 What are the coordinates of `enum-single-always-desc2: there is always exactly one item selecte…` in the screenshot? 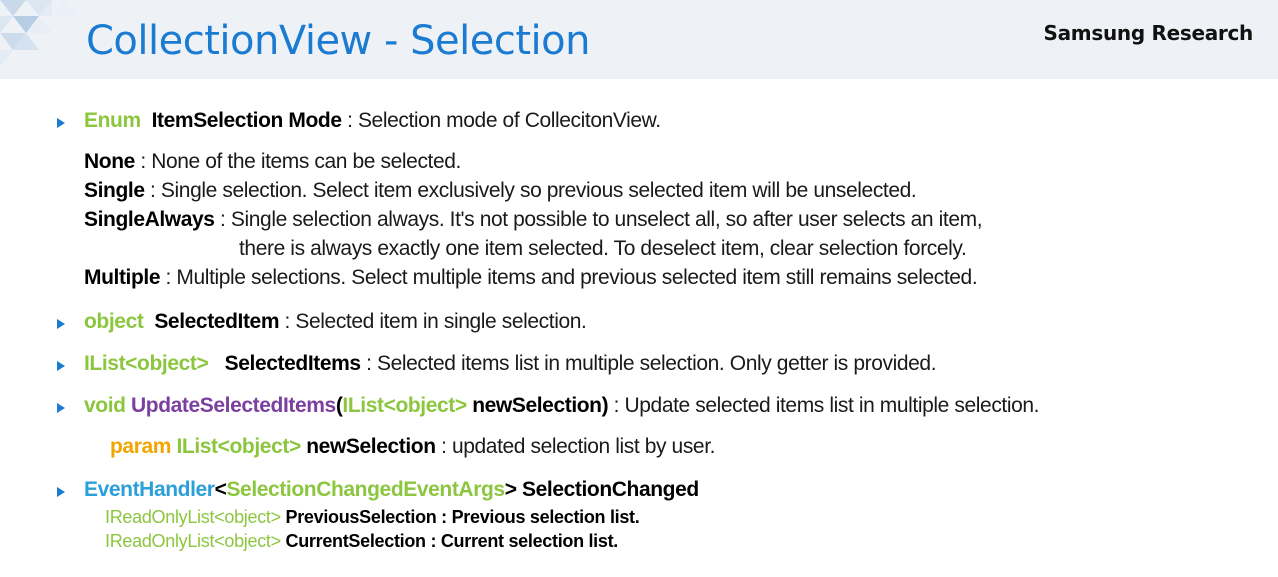 It's located at (603, 248).